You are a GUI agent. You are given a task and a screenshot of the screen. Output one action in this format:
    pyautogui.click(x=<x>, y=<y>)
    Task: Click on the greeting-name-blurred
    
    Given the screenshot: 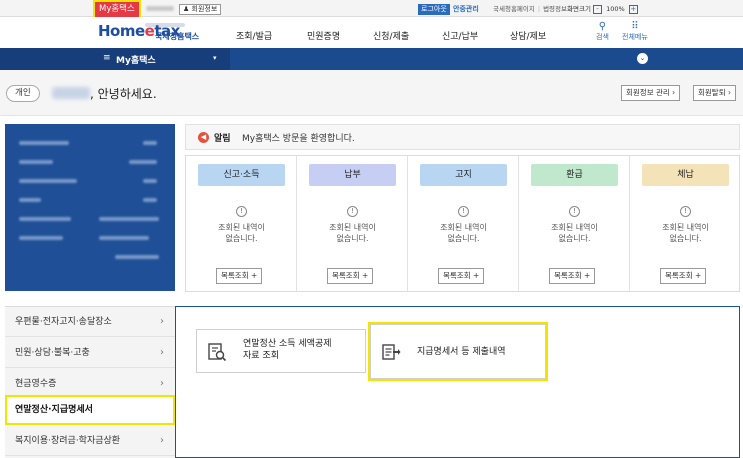 What is the action you would take?
    pyautogui.click(x=71, y=93)
    